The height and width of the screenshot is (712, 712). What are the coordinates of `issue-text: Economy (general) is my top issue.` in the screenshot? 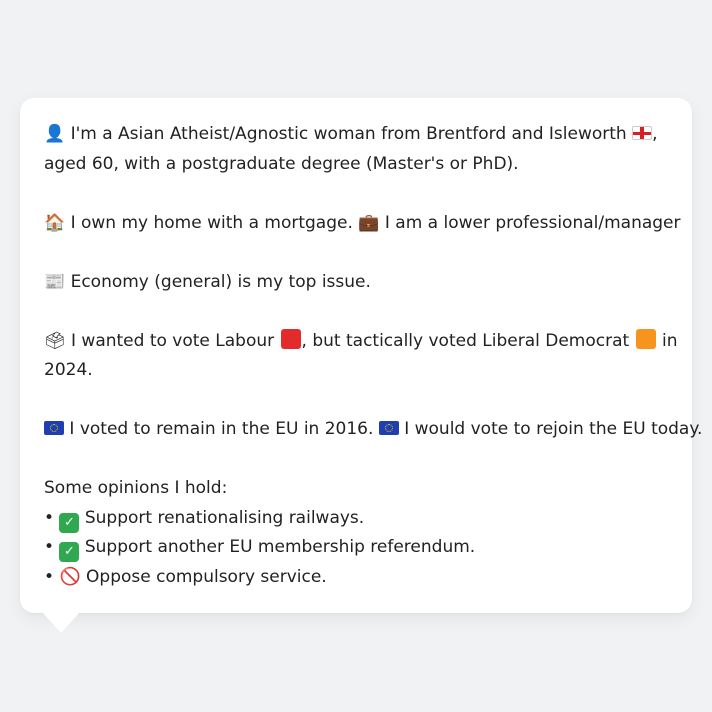 It's located at (220, 281).